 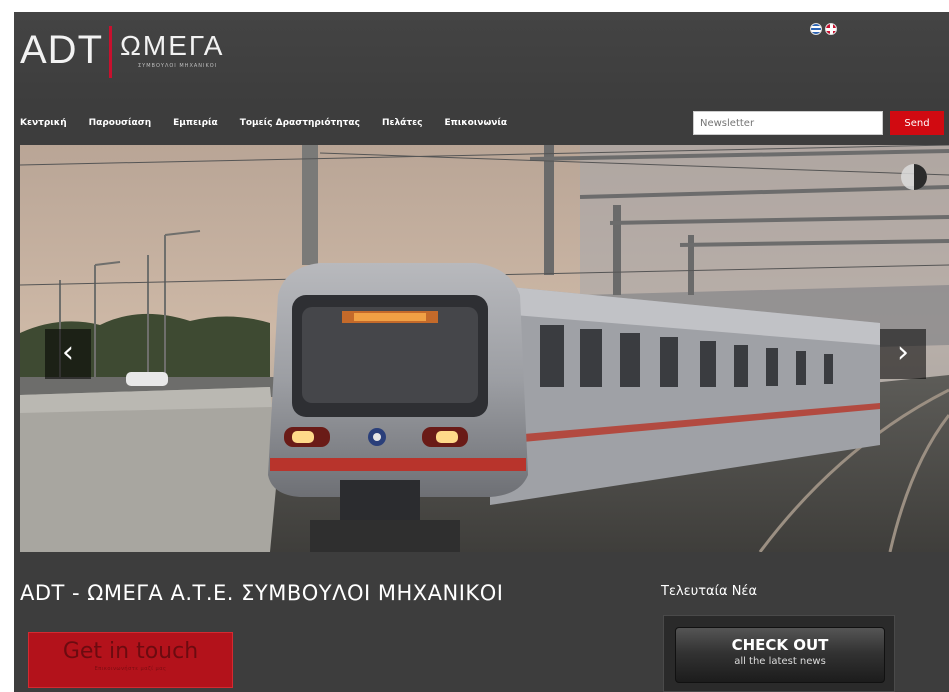 I want to click on get-in-touch-sublabel: Επικοινωνήστε μαζί μας, so click(x=130, y=669).